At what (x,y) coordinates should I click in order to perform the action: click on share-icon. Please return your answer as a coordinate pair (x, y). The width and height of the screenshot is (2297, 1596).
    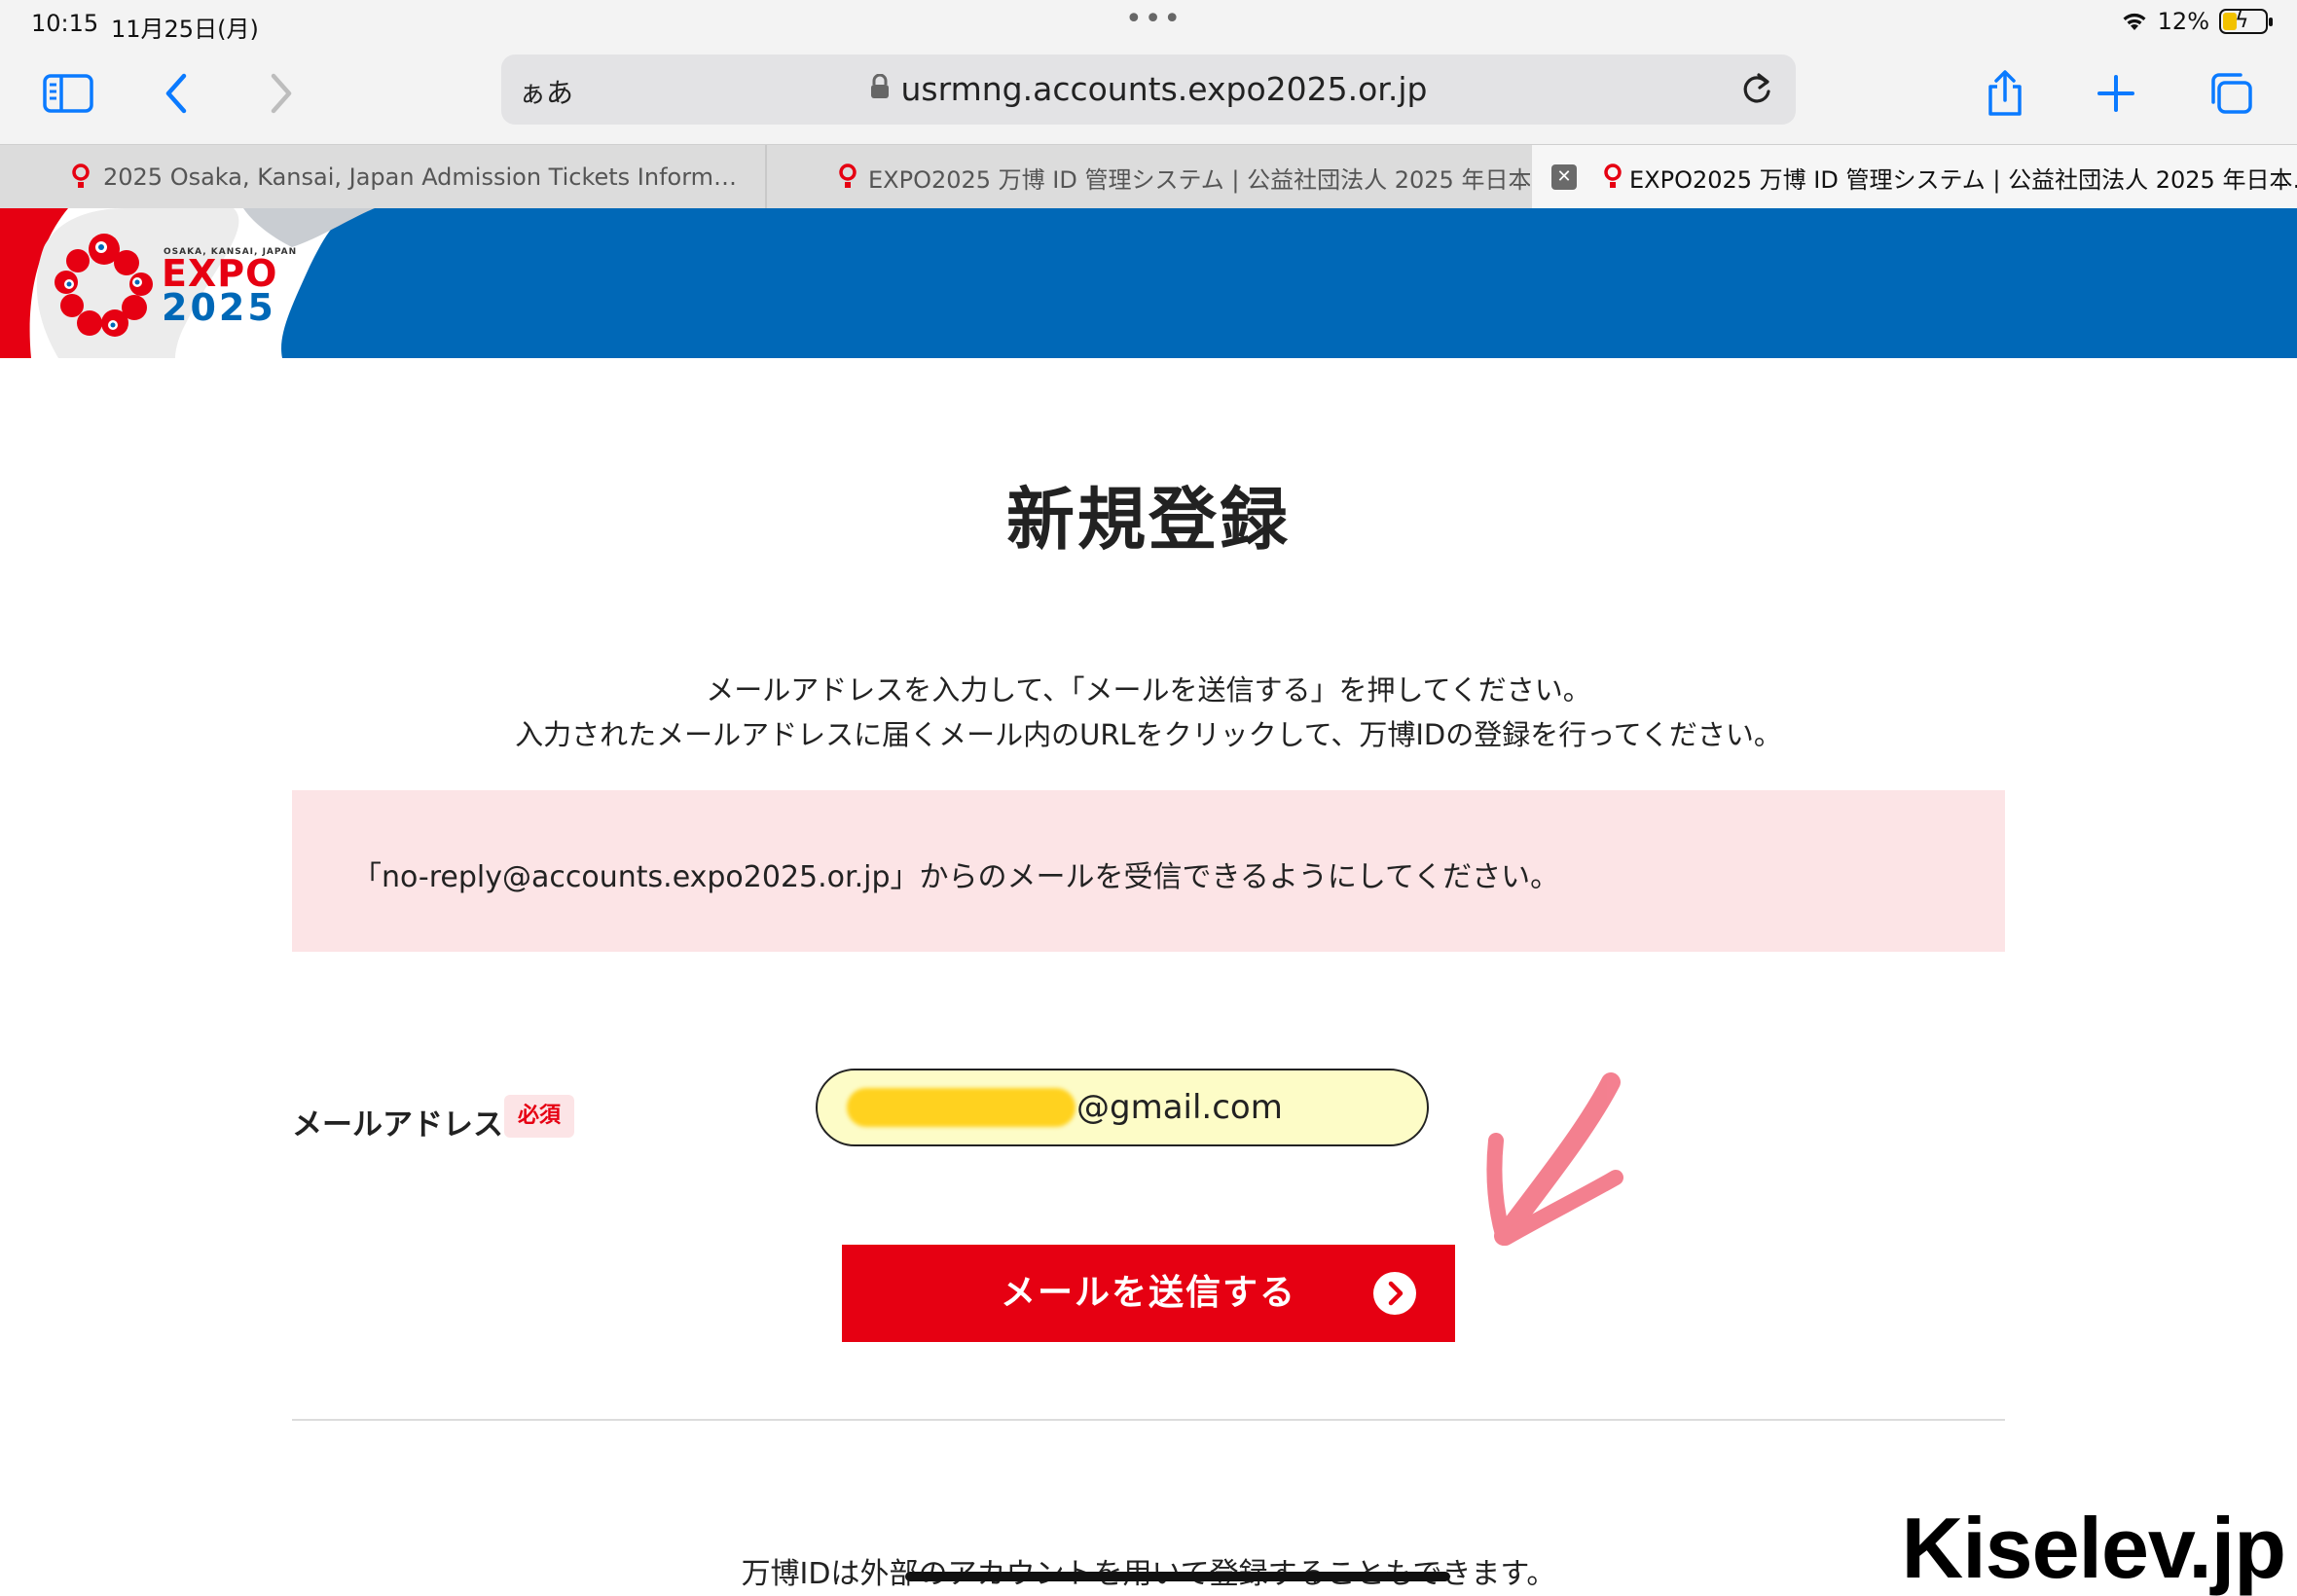
    Looking at the image, I should click on (2005, 93).